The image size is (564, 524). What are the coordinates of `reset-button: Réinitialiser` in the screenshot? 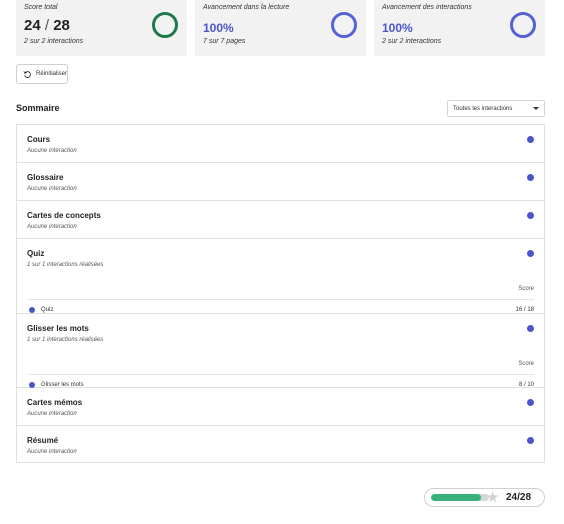 It's located at (42, 74).